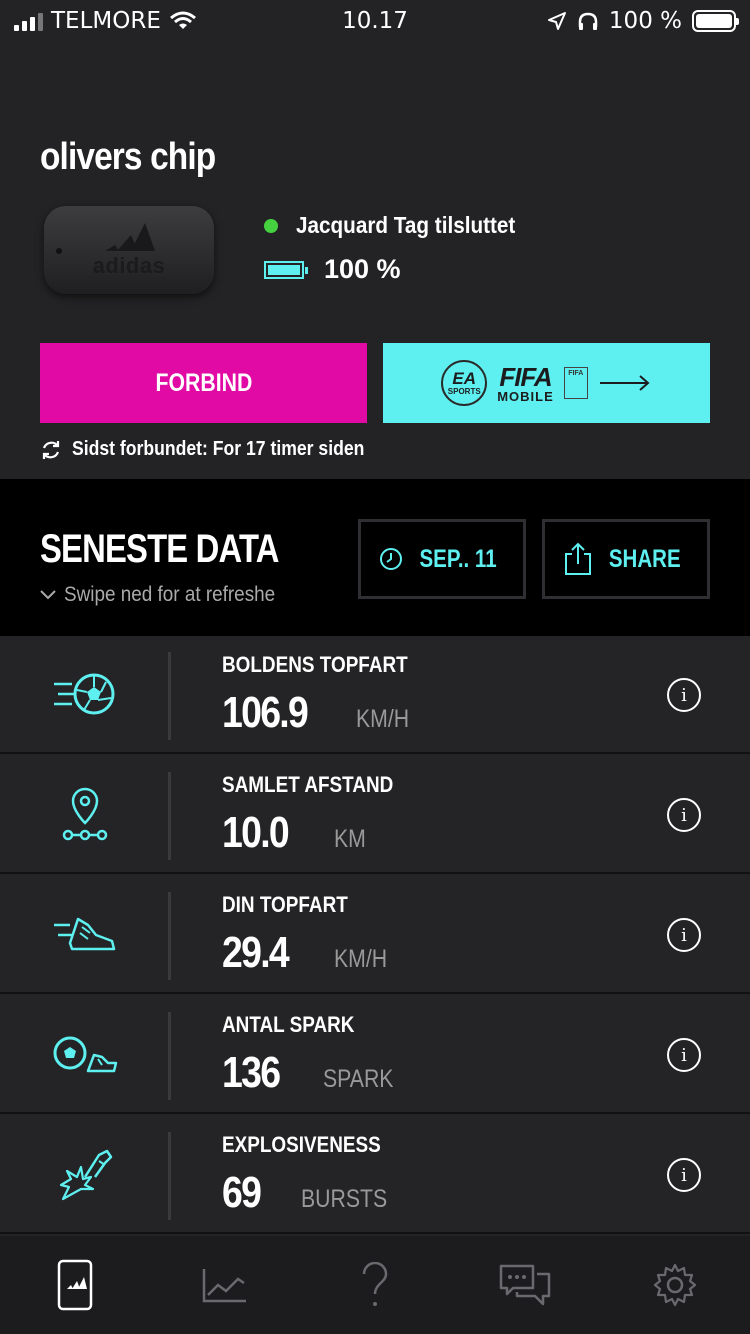  What do you see at coordinates (458, 558) in the screenshot?
I see `date-label: SEP.. 11` at bounding box center [458, 558].